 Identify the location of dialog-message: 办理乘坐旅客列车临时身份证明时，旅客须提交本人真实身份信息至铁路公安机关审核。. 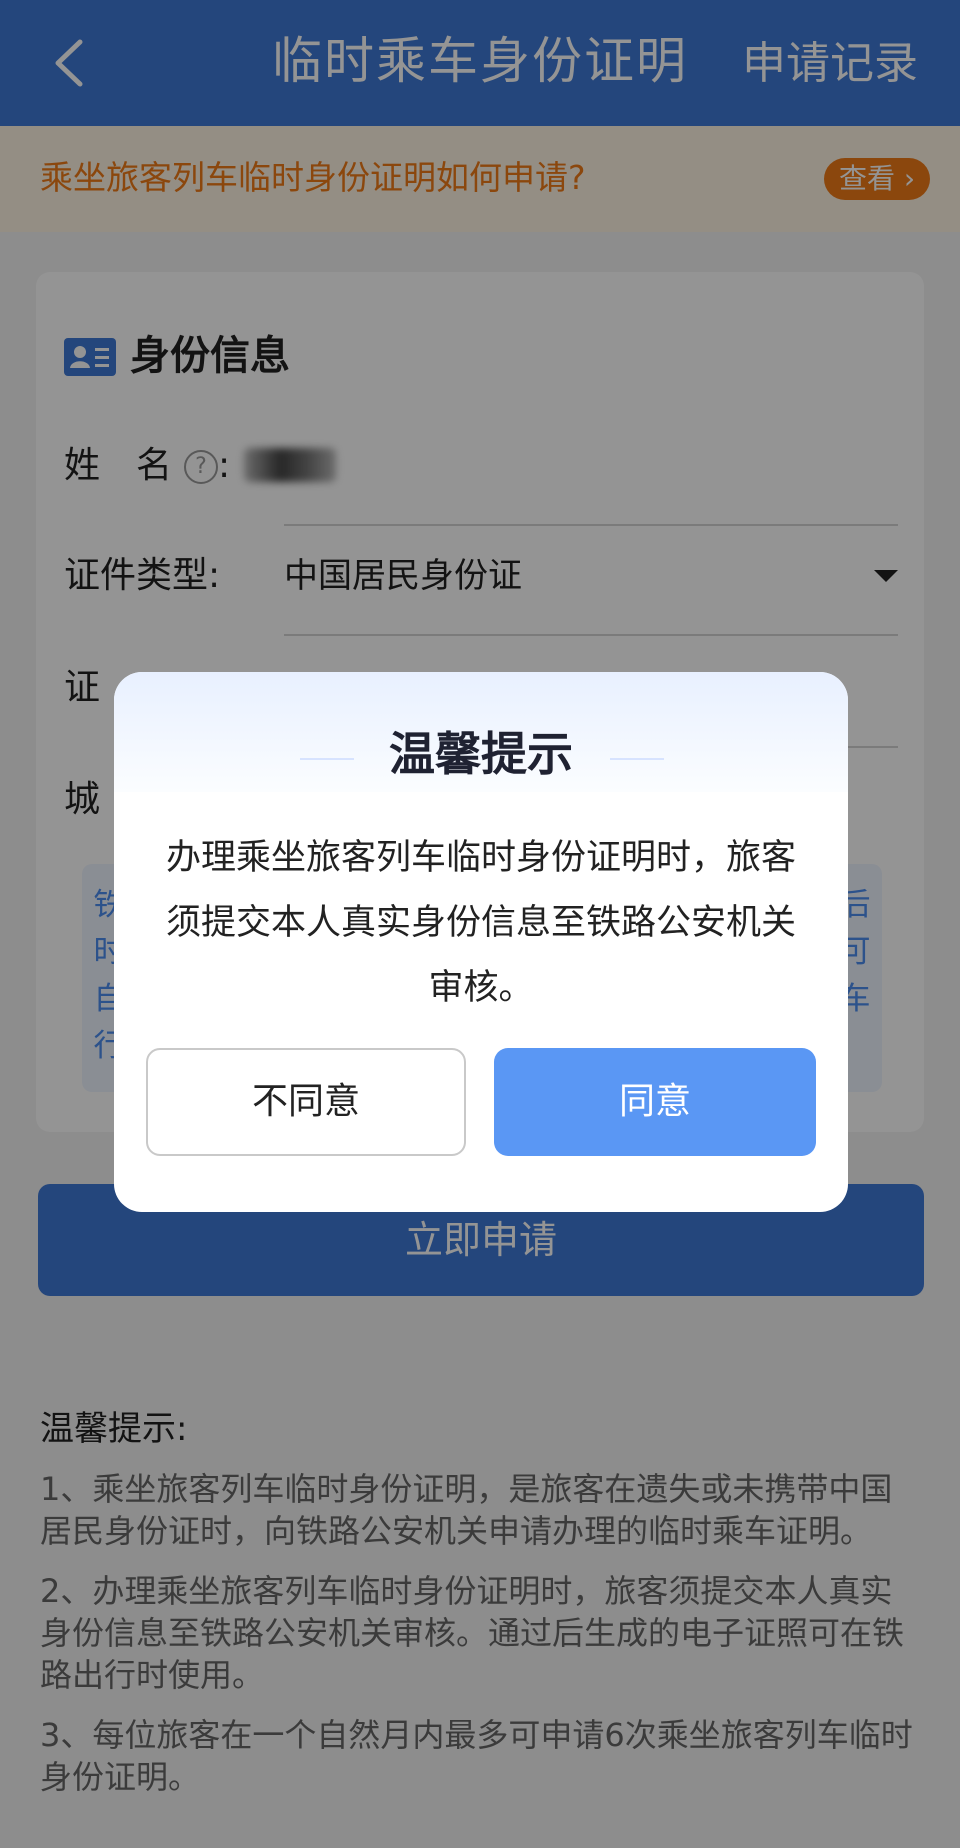
(480, 923).